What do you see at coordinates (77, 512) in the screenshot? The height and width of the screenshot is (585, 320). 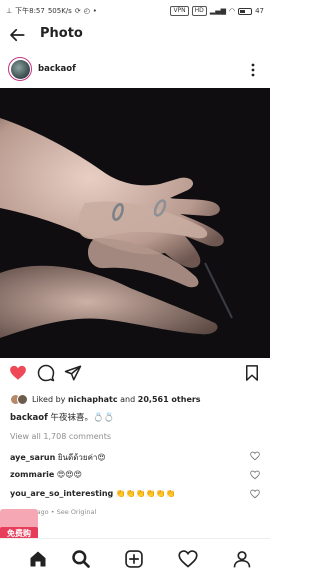 I see `see-original-link: See Original` at bounding box center [77, 512].